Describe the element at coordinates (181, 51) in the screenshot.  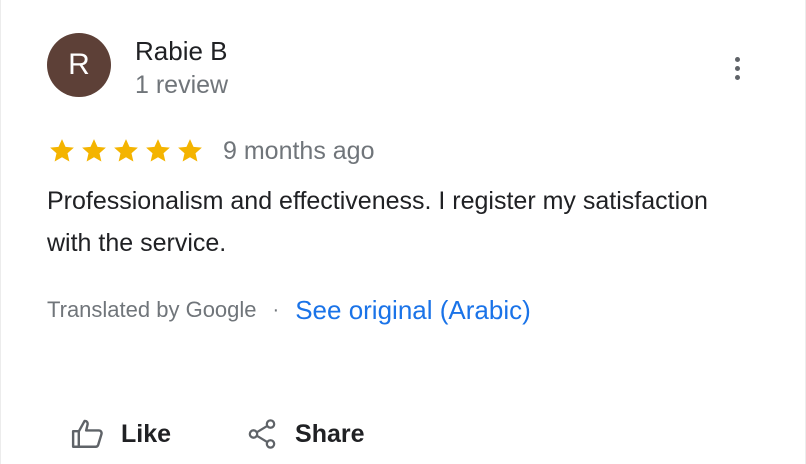
I see `reviewer-name: Rabie B` at that location.